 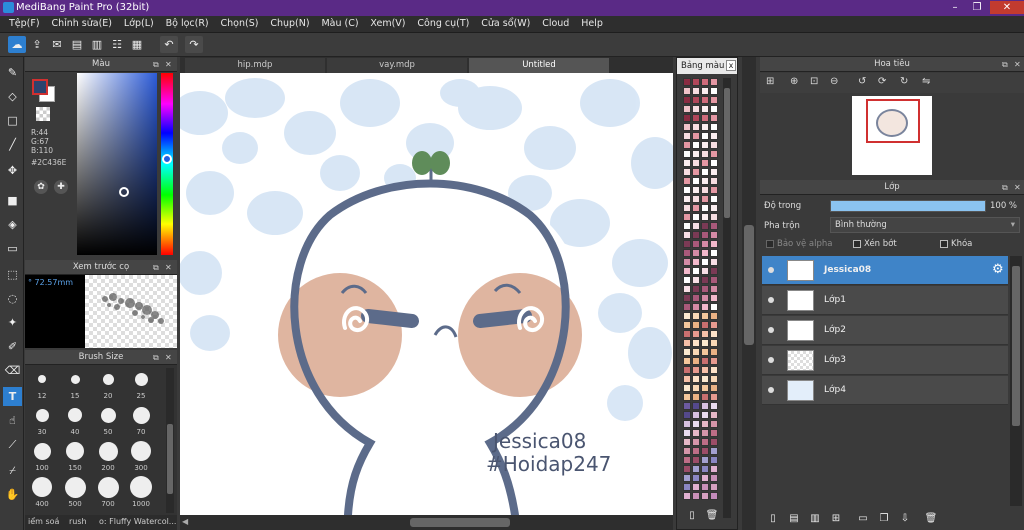 What do you see at coordinates (42, 384) in the screenshot?
I see `brush-size-option: 12` at bounding box center [42, 384].